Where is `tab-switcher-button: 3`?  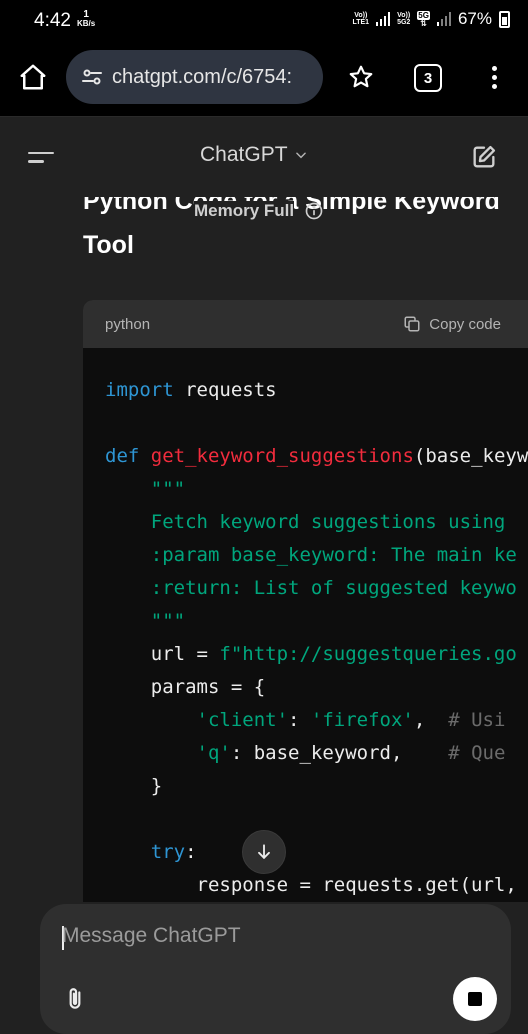 tab-switcher-button: 3 is located at coordinates (428, 78).